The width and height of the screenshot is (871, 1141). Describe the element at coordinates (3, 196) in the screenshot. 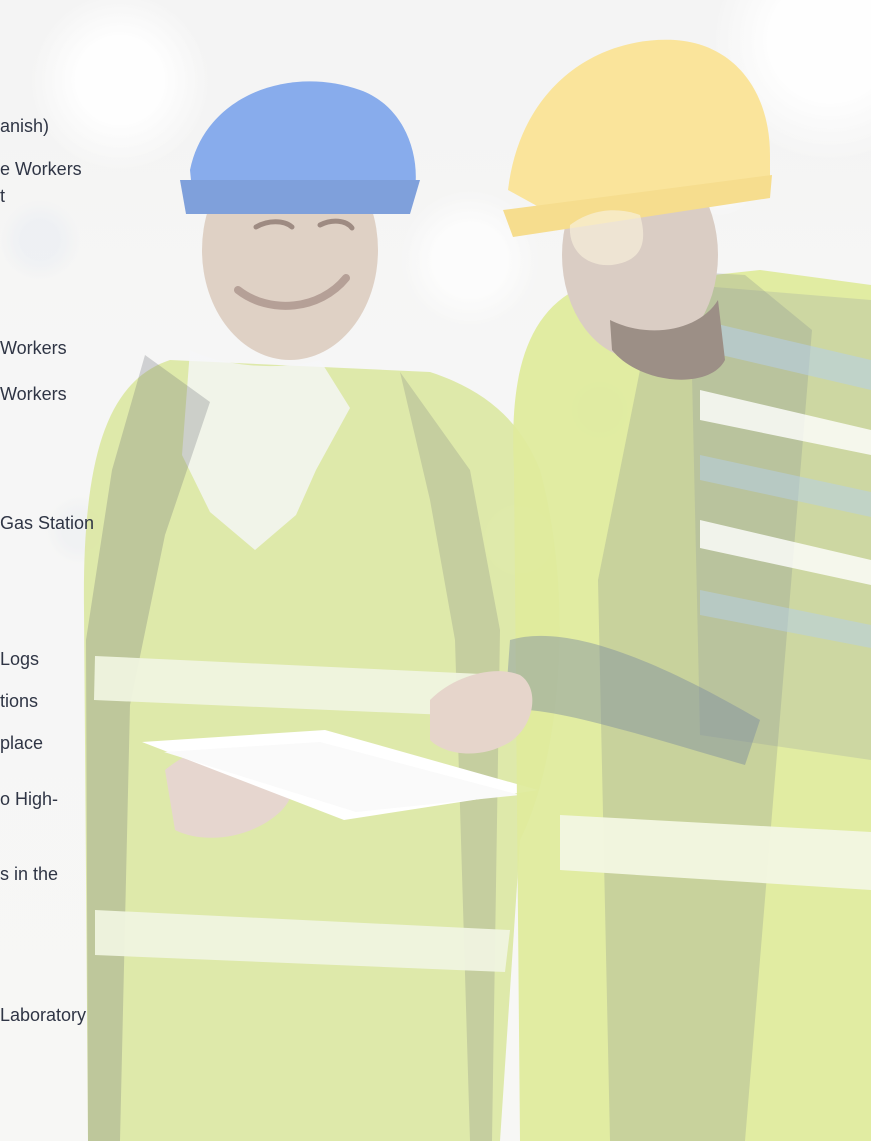

I see `course-item: t` at that location.